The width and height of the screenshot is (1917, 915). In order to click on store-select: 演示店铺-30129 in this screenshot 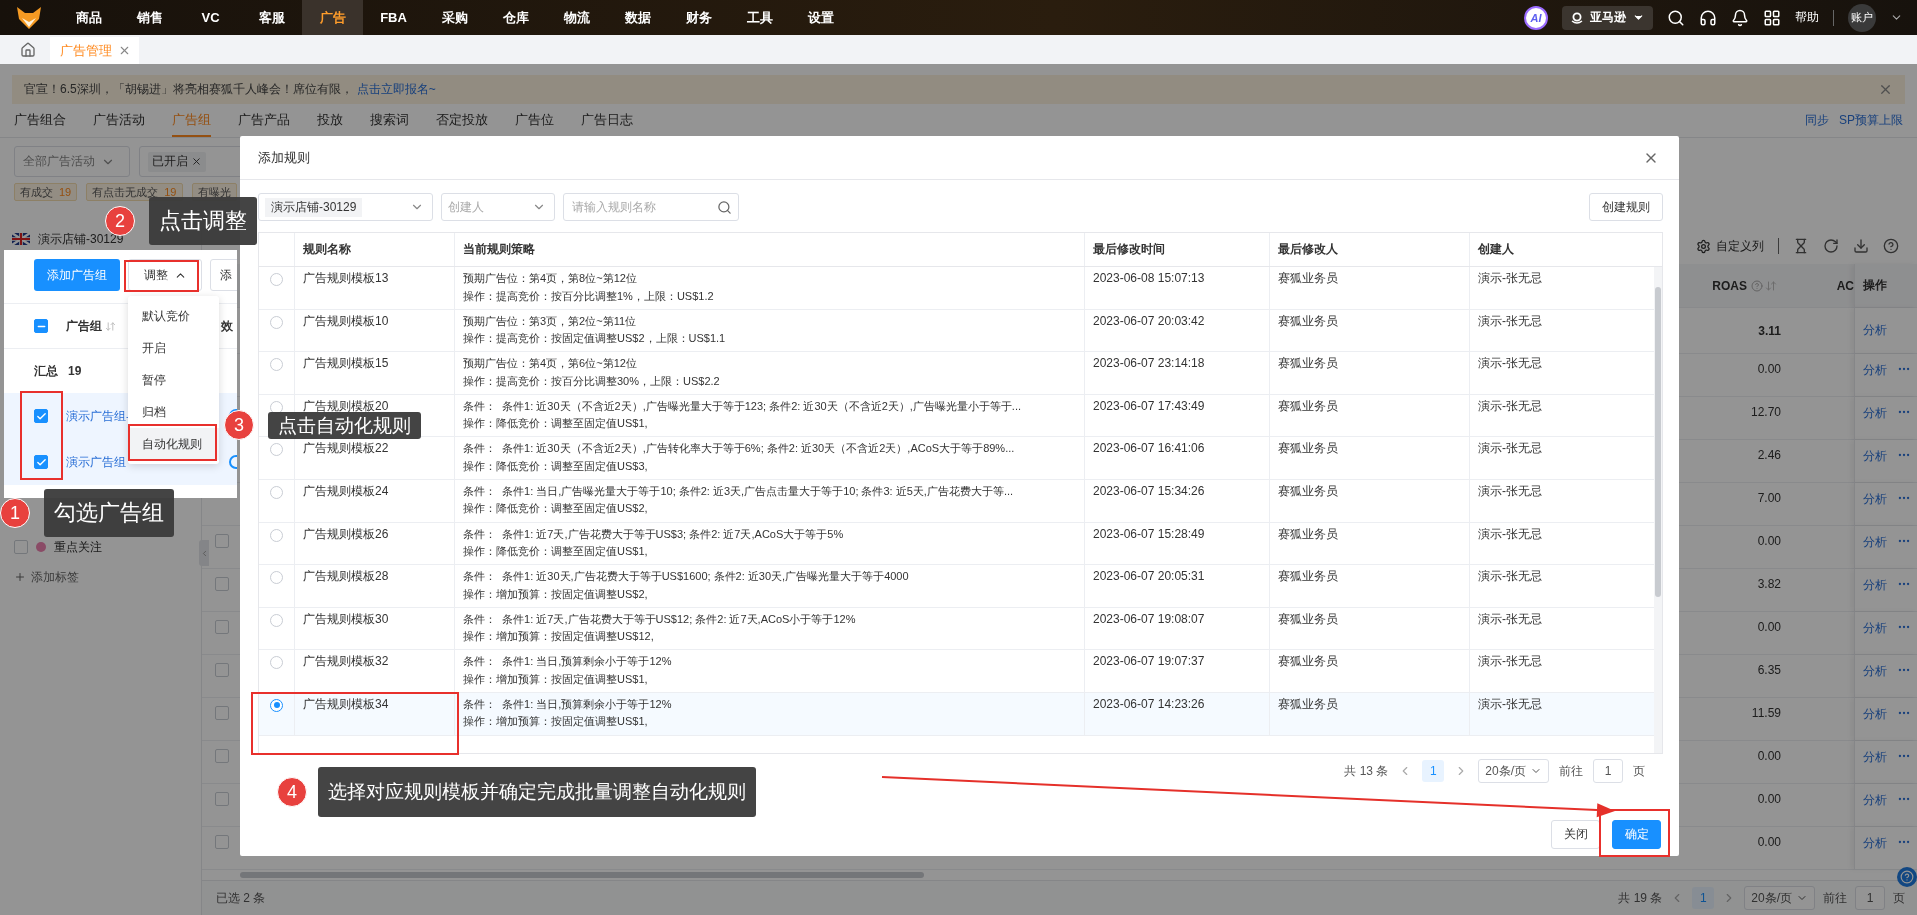, I will do `click(345, 207)`.